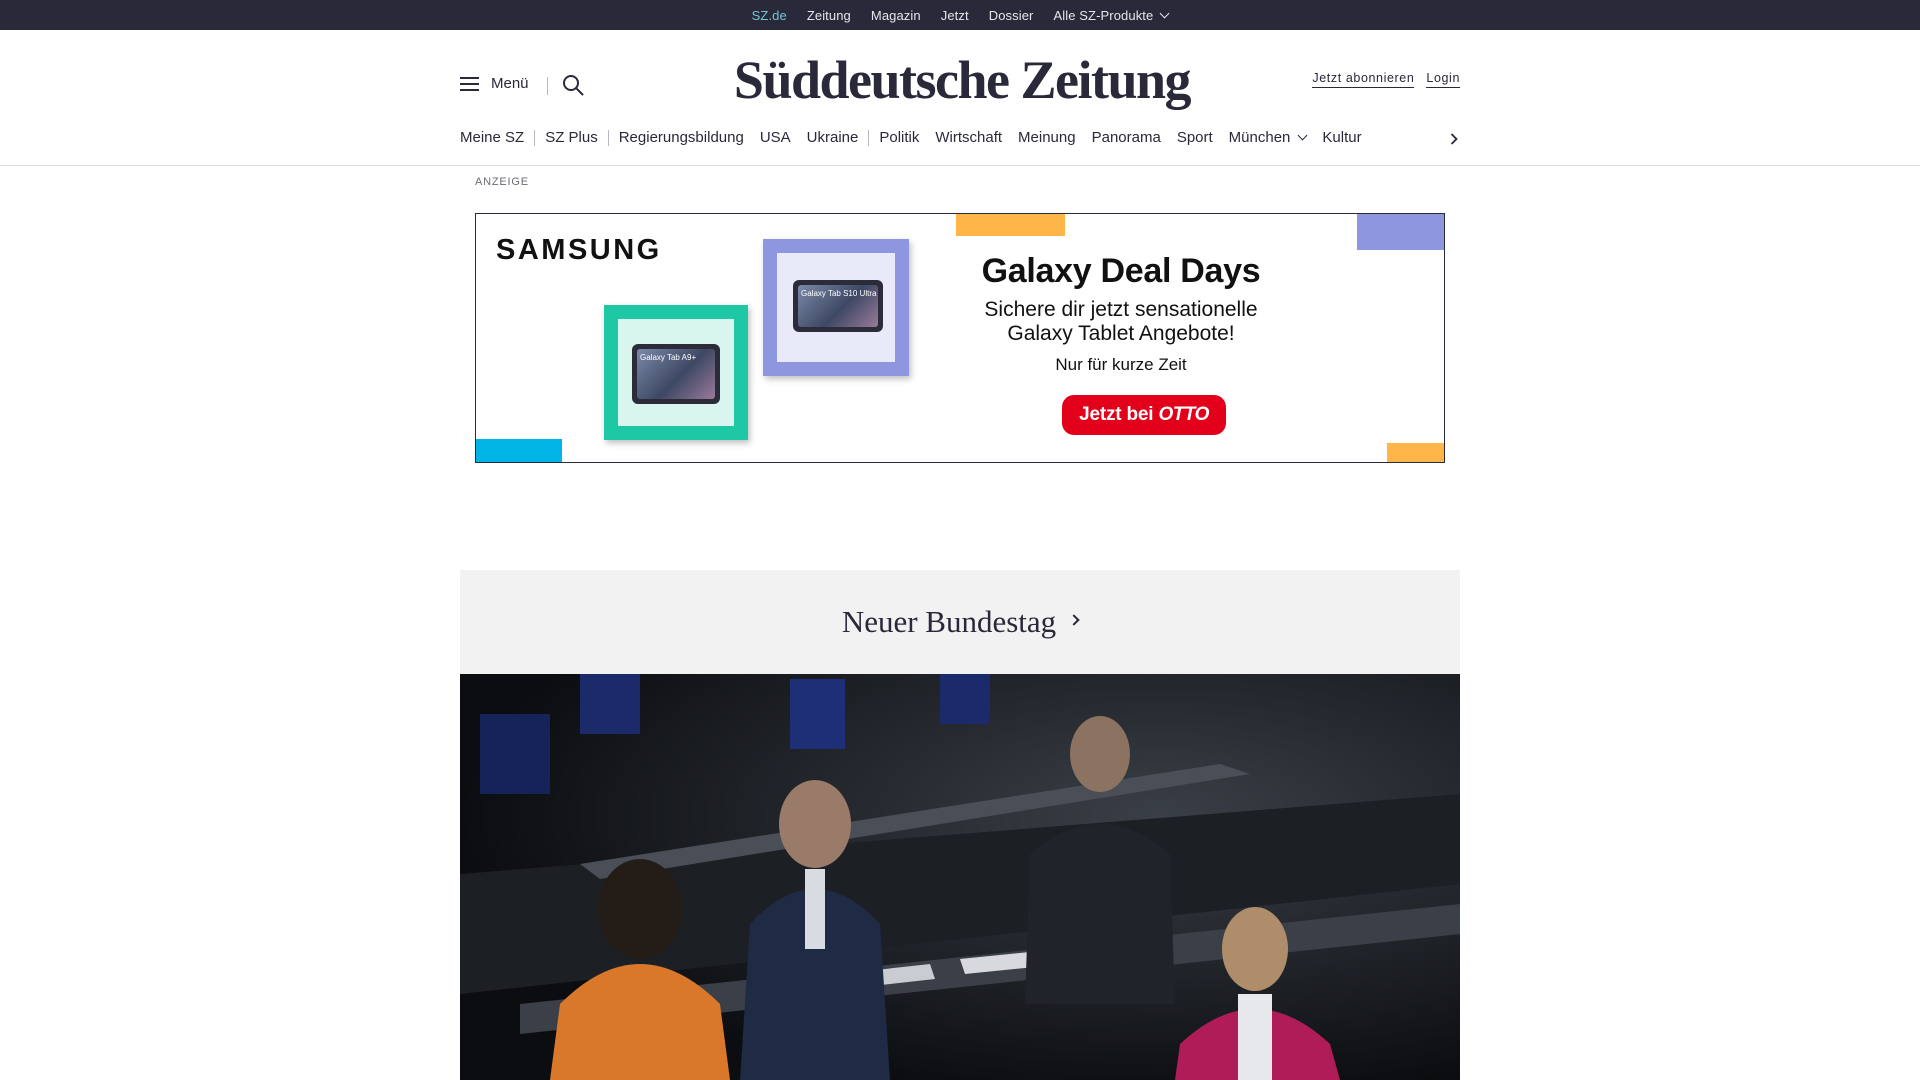 The height and width of the screenshot is (1080, 1920). What do you see at coordinates (960, 165) in the screenshot?
I see `header-divider-line` at bounding box center [960, 165].